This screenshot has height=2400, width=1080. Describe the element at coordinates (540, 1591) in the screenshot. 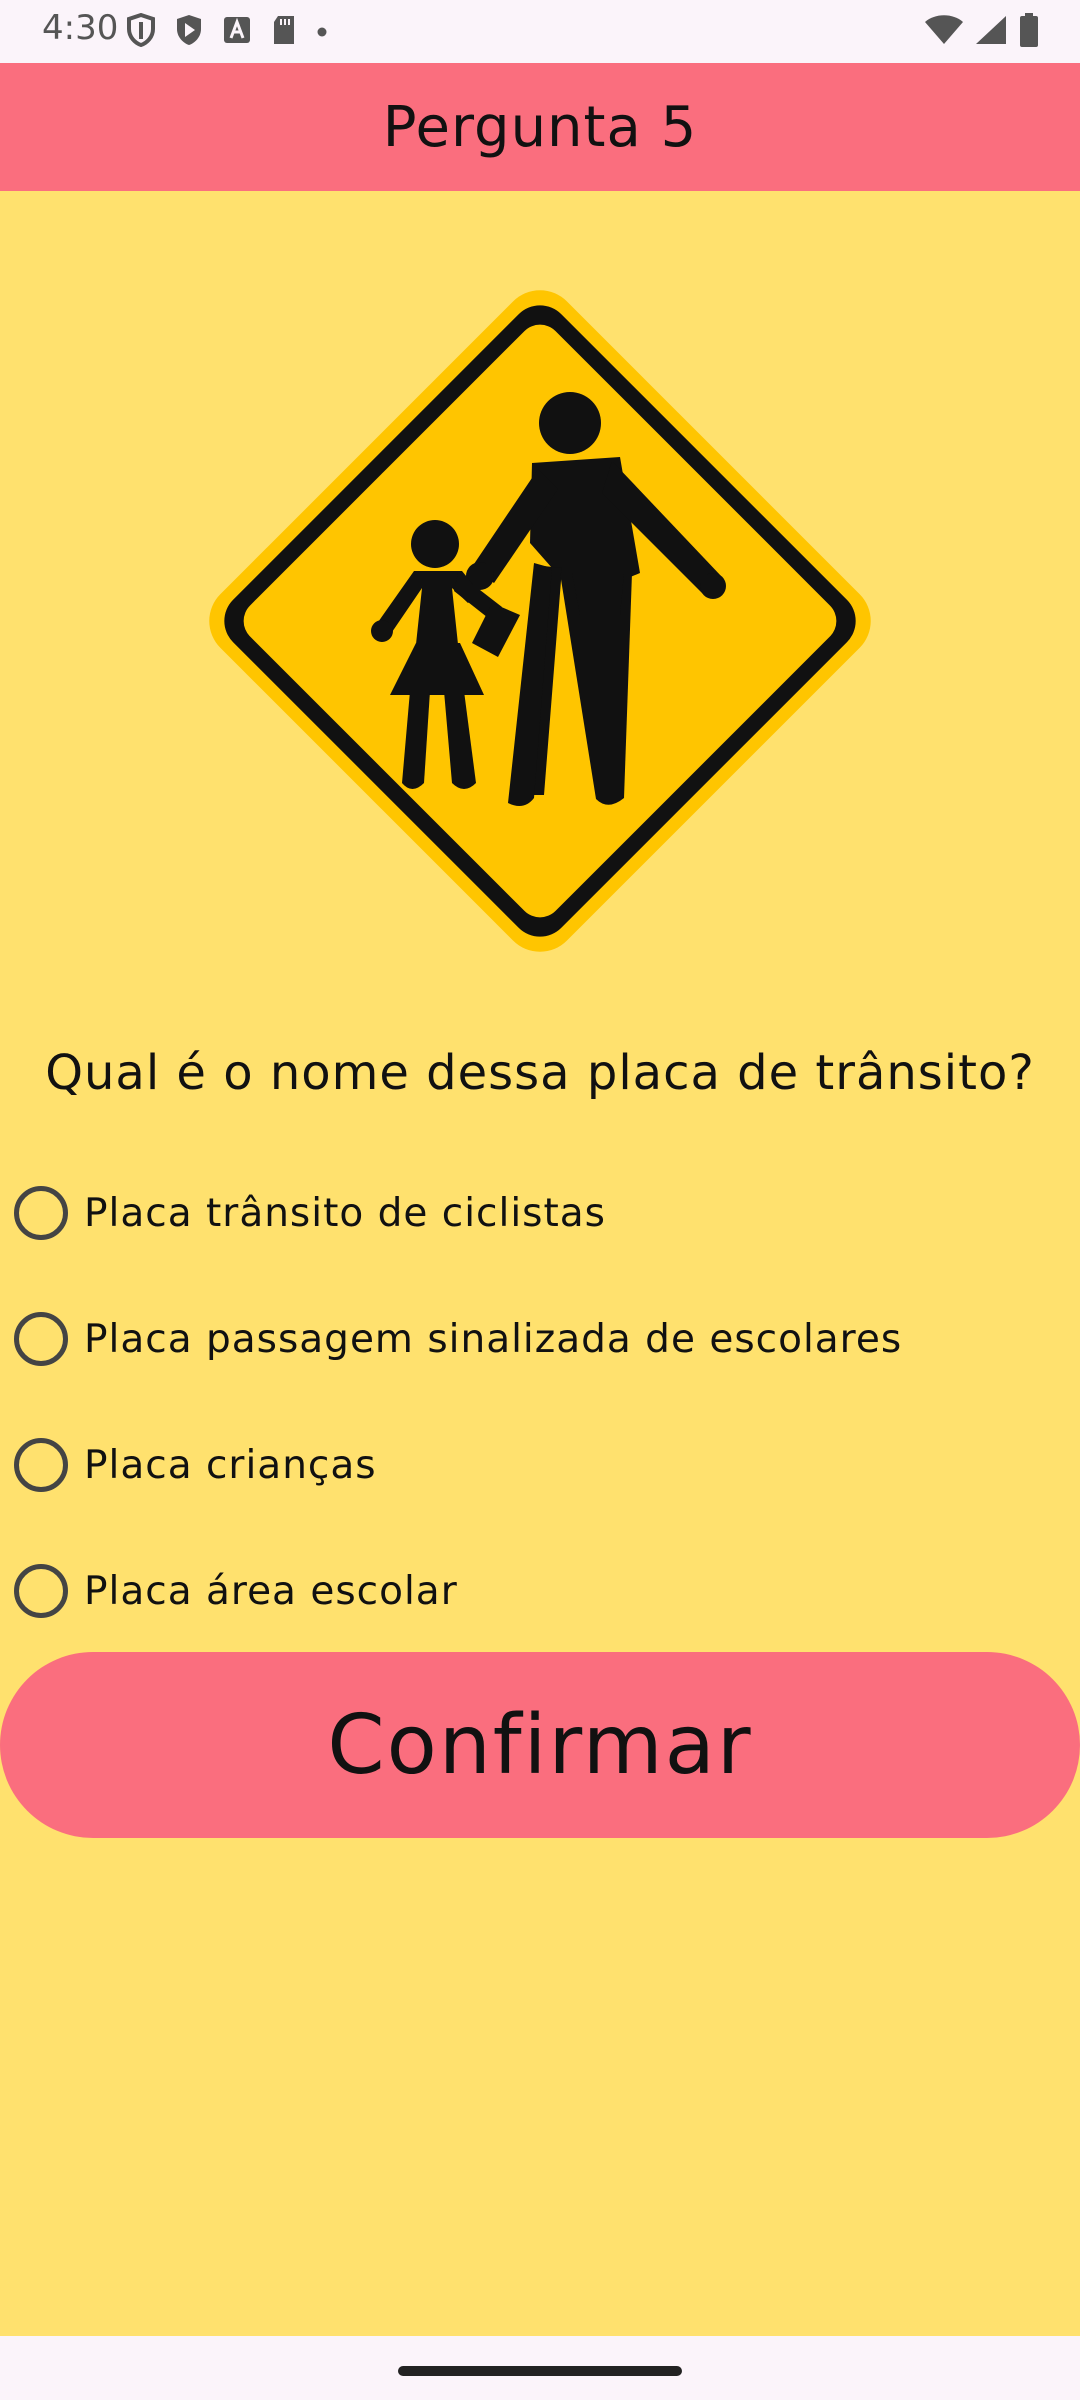

I see `answer-option-4: Placa área escolar` at that location.